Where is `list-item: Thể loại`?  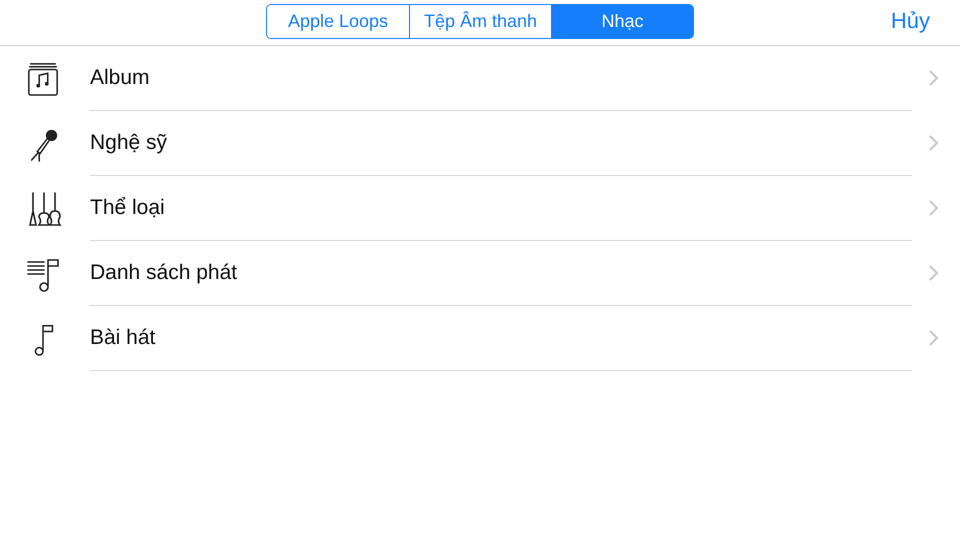
list-item: Thể loại is located at coordinates (501, 208).